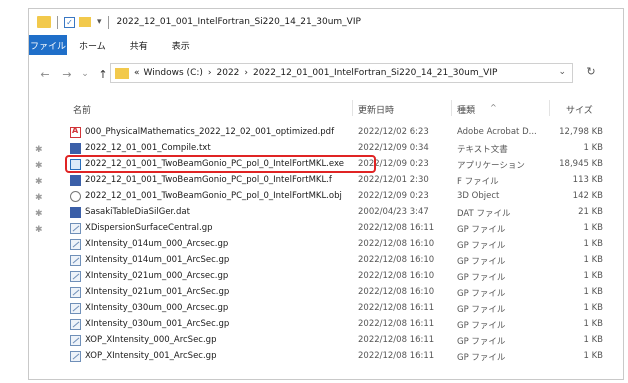  Describe the element at coordinates (82, 109) in the screenshot. I see `column-header-name: 名前` at that location.